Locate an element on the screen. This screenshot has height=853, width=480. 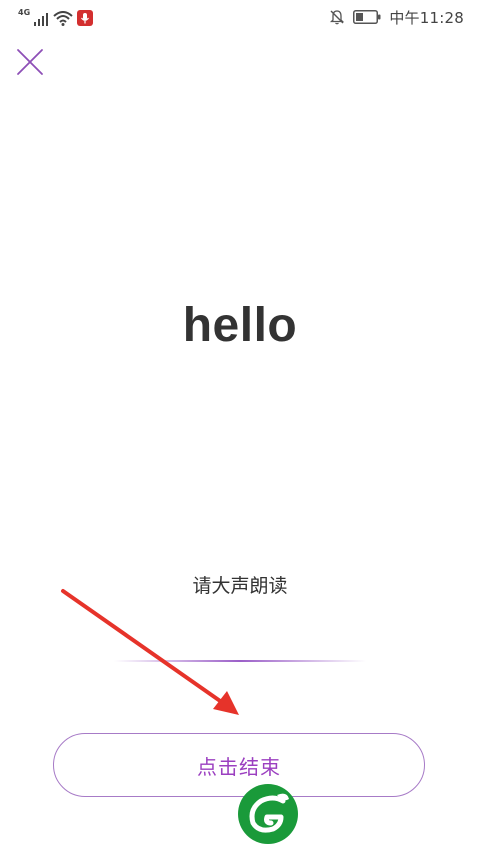
battery-icon is located at coordinates (367, 17).